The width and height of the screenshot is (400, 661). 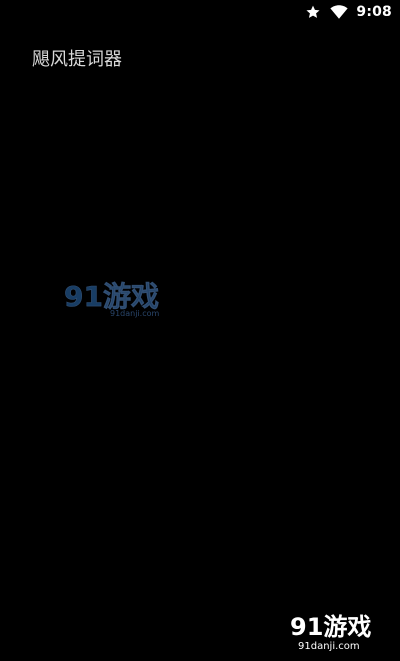 I want to click on watermark-br-subtext: 91danji.com, so click(x=329, y=646).